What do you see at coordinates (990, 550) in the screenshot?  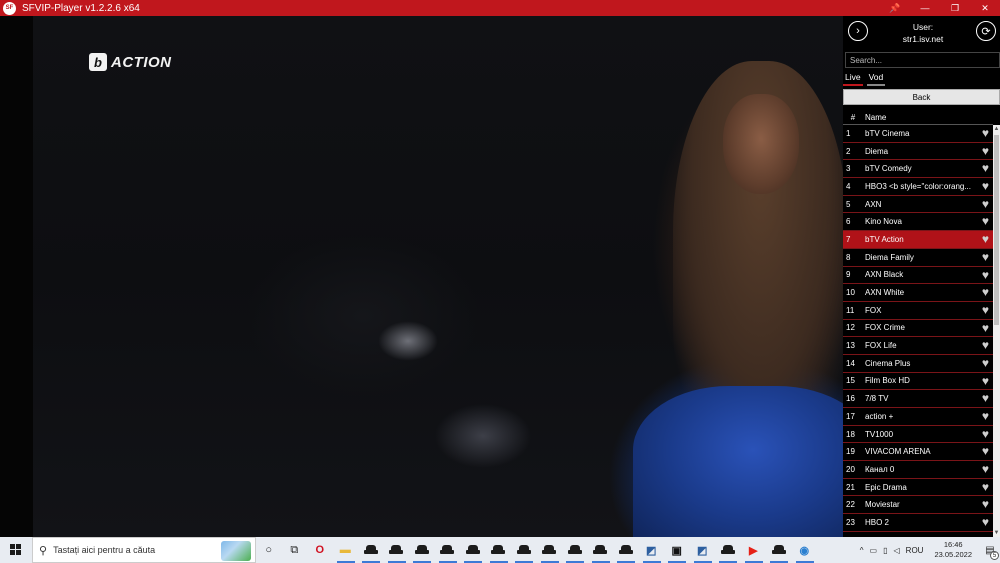 I see `notifications-icon: ▤ 5` at bounding box center [990, 550].